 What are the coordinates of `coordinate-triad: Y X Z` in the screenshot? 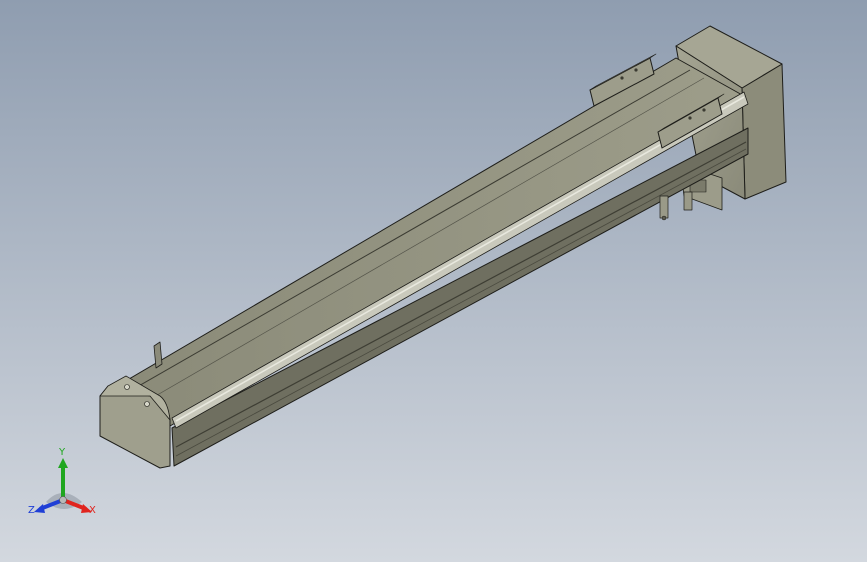 It's located at (66, 484).